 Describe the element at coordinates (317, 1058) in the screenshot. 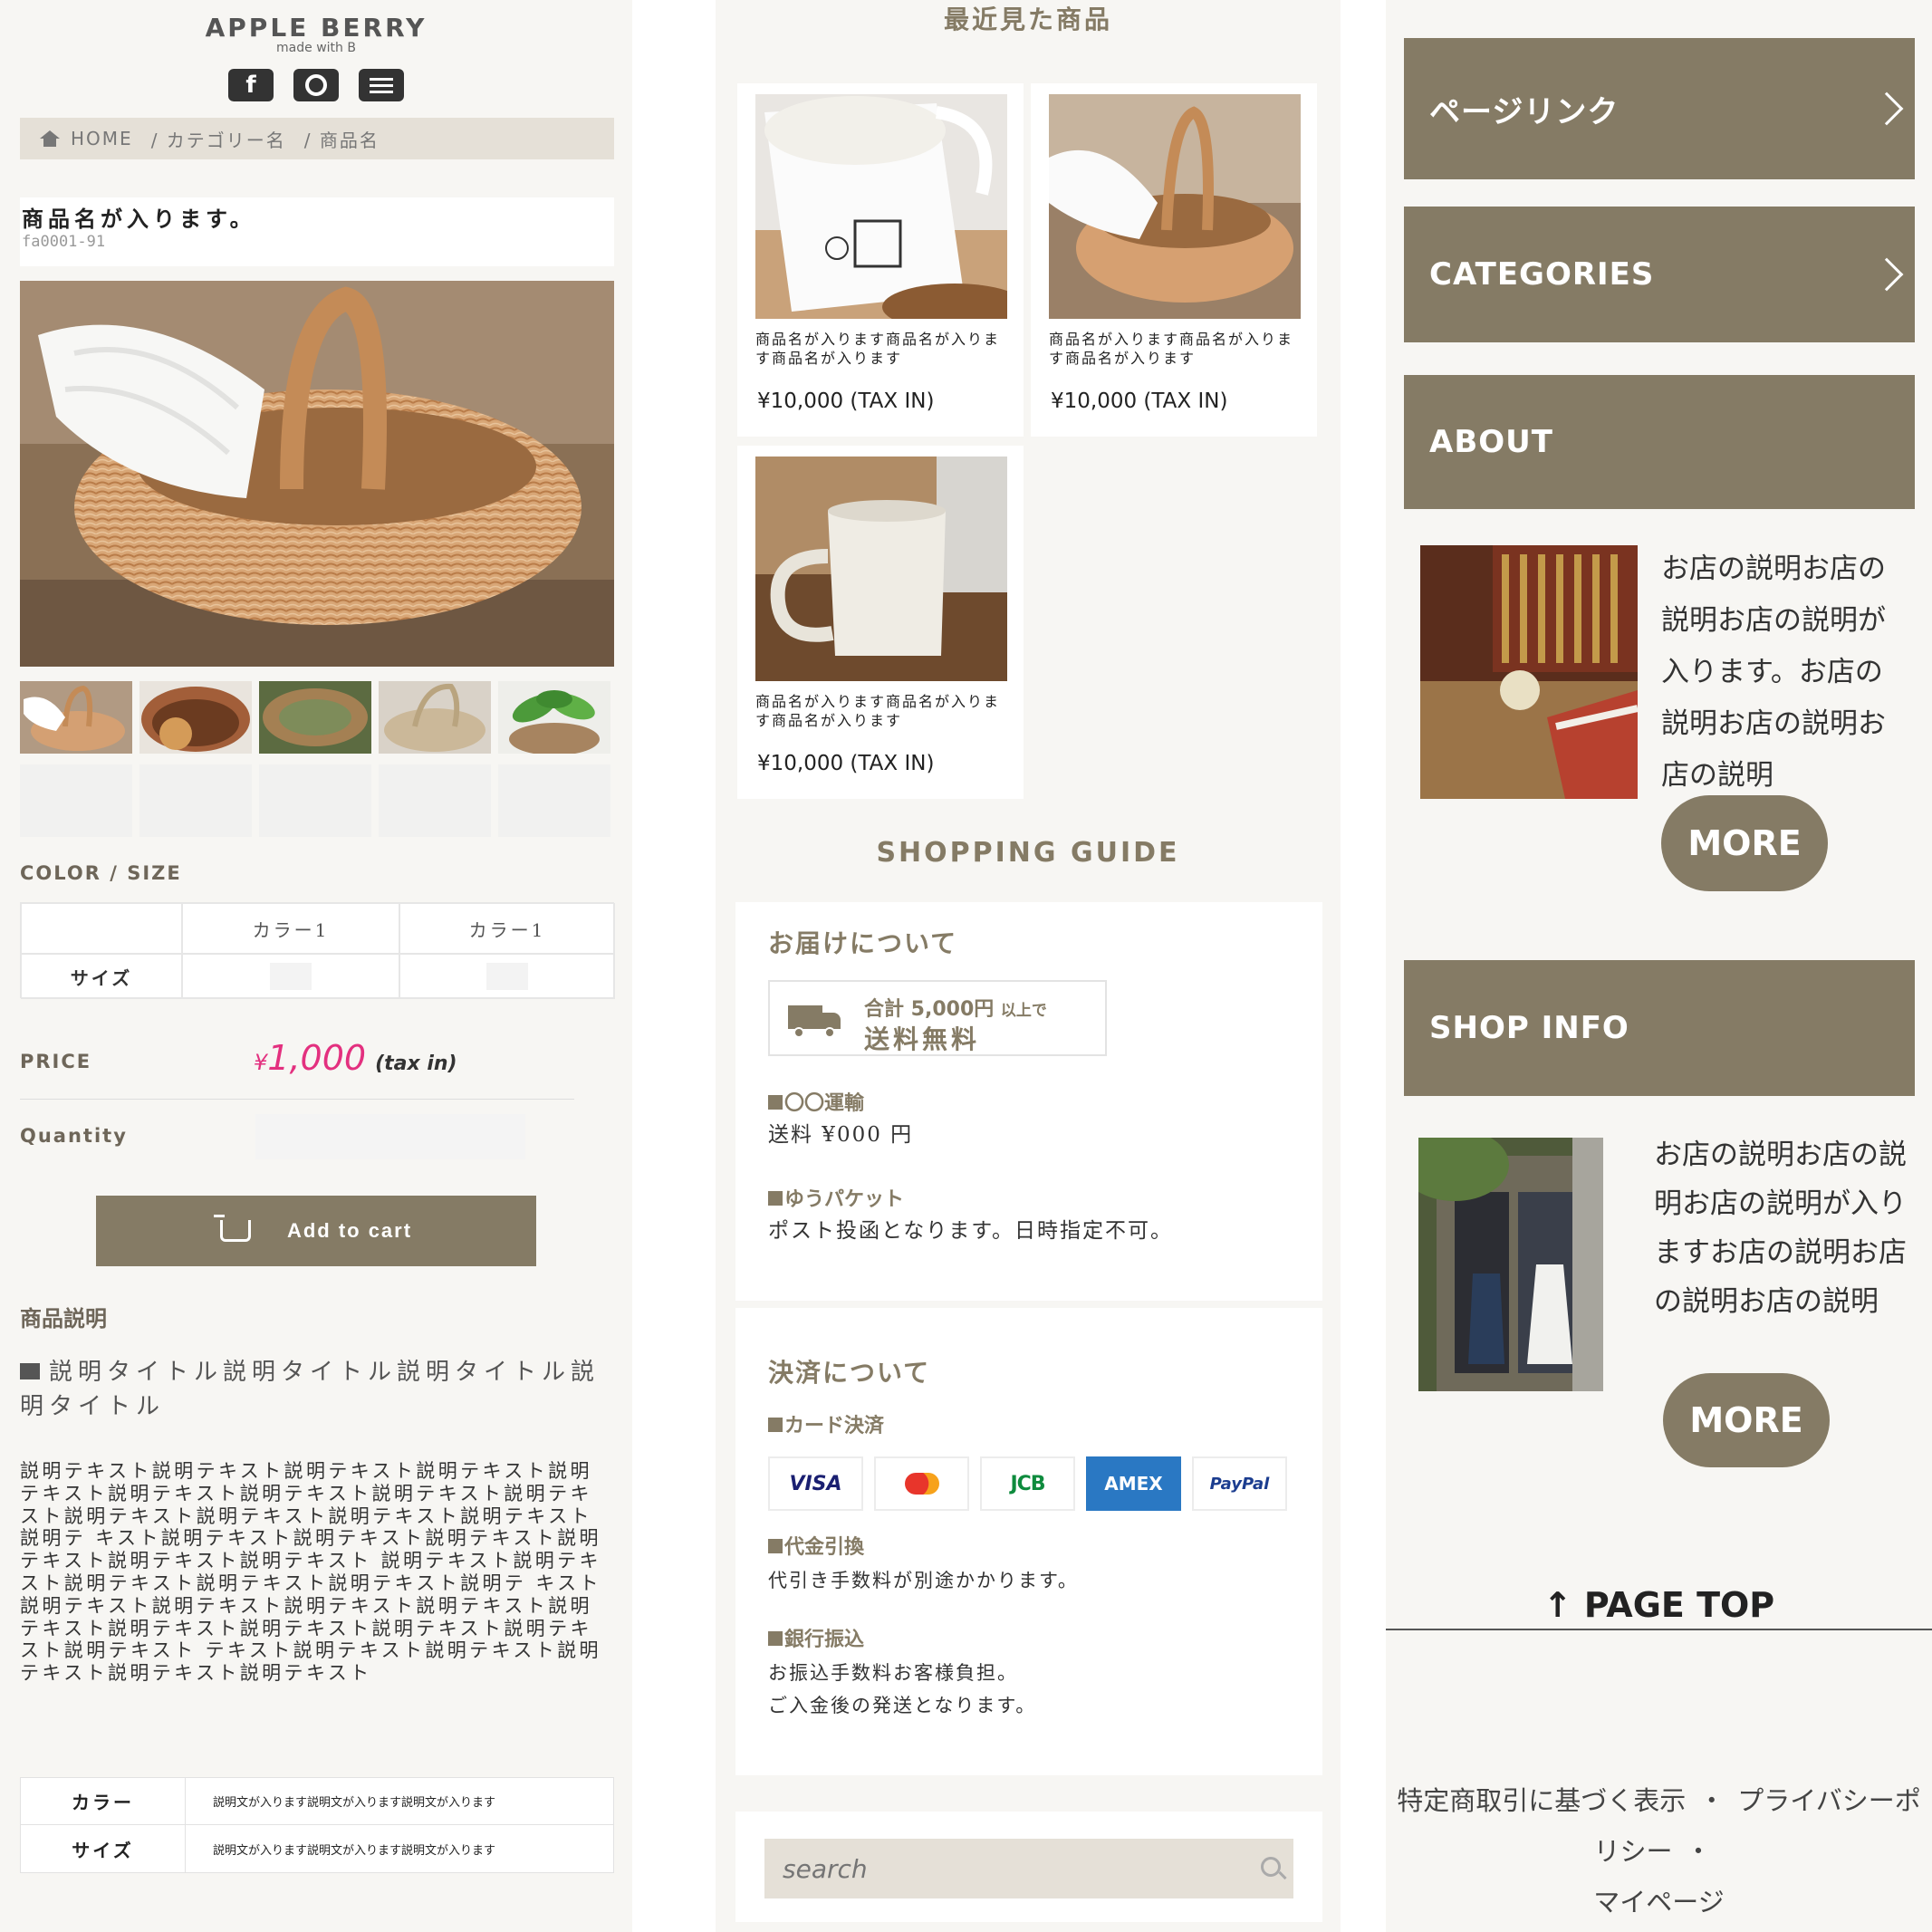

I see `price-amount: 1,000` at that location.